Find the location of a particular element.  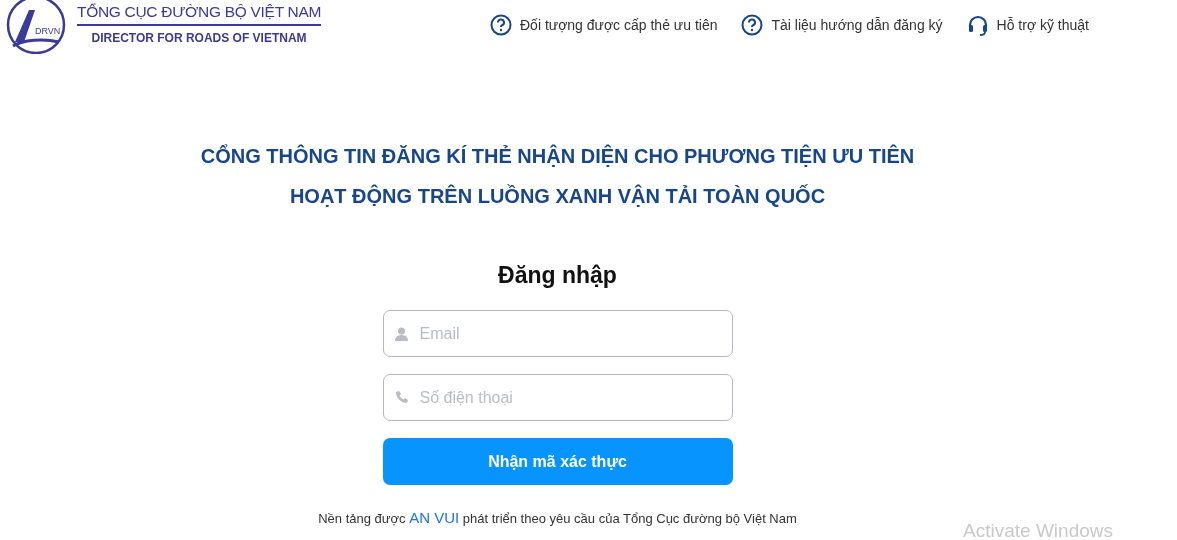

phone-field: Số điện thoại is located at coordinates (557, 397).